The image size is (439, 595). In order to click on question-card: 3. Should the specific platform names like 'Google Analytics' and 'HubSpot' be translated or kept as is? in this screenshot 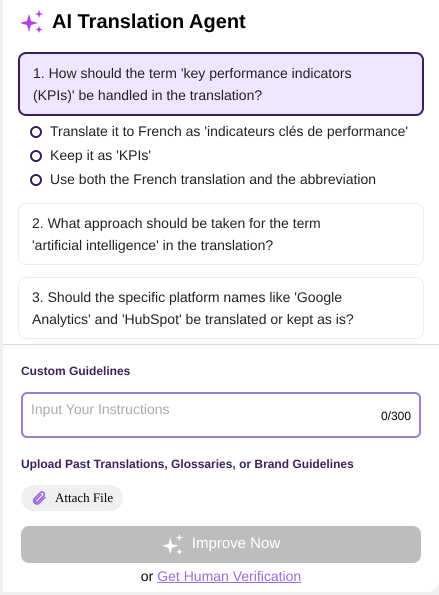, I will do `click(221, 308)`.